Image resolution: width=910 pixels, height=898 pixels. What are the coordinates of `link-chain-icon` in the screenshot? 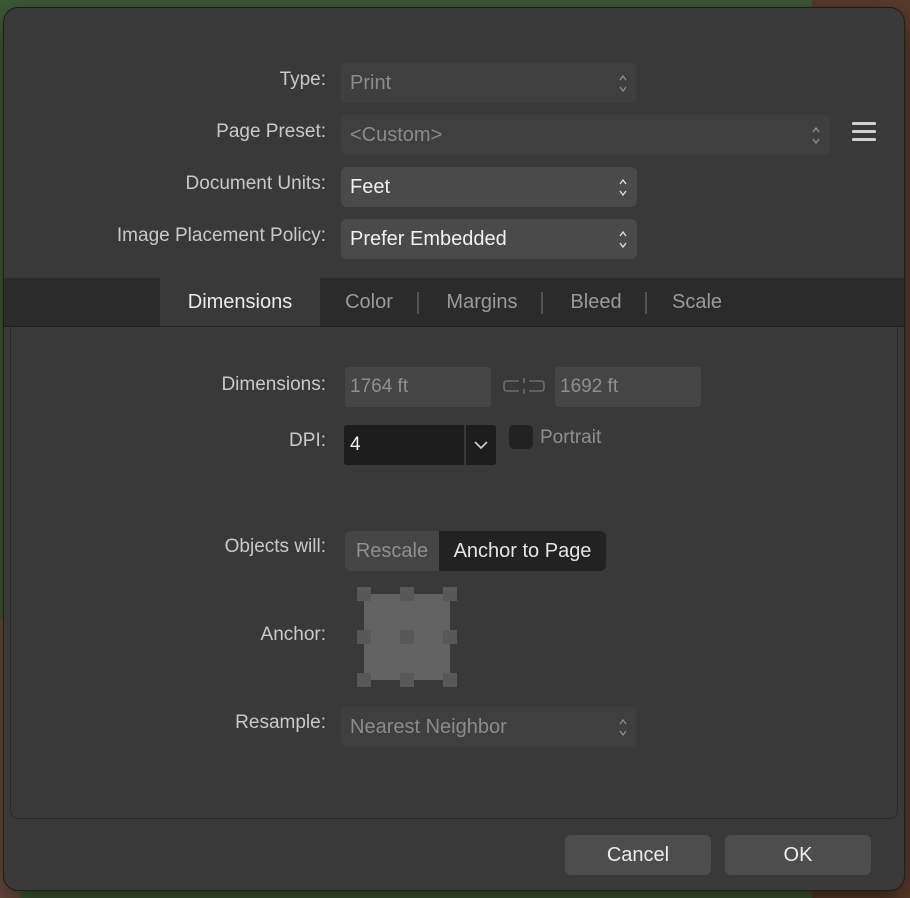 It's located at (524, 386).